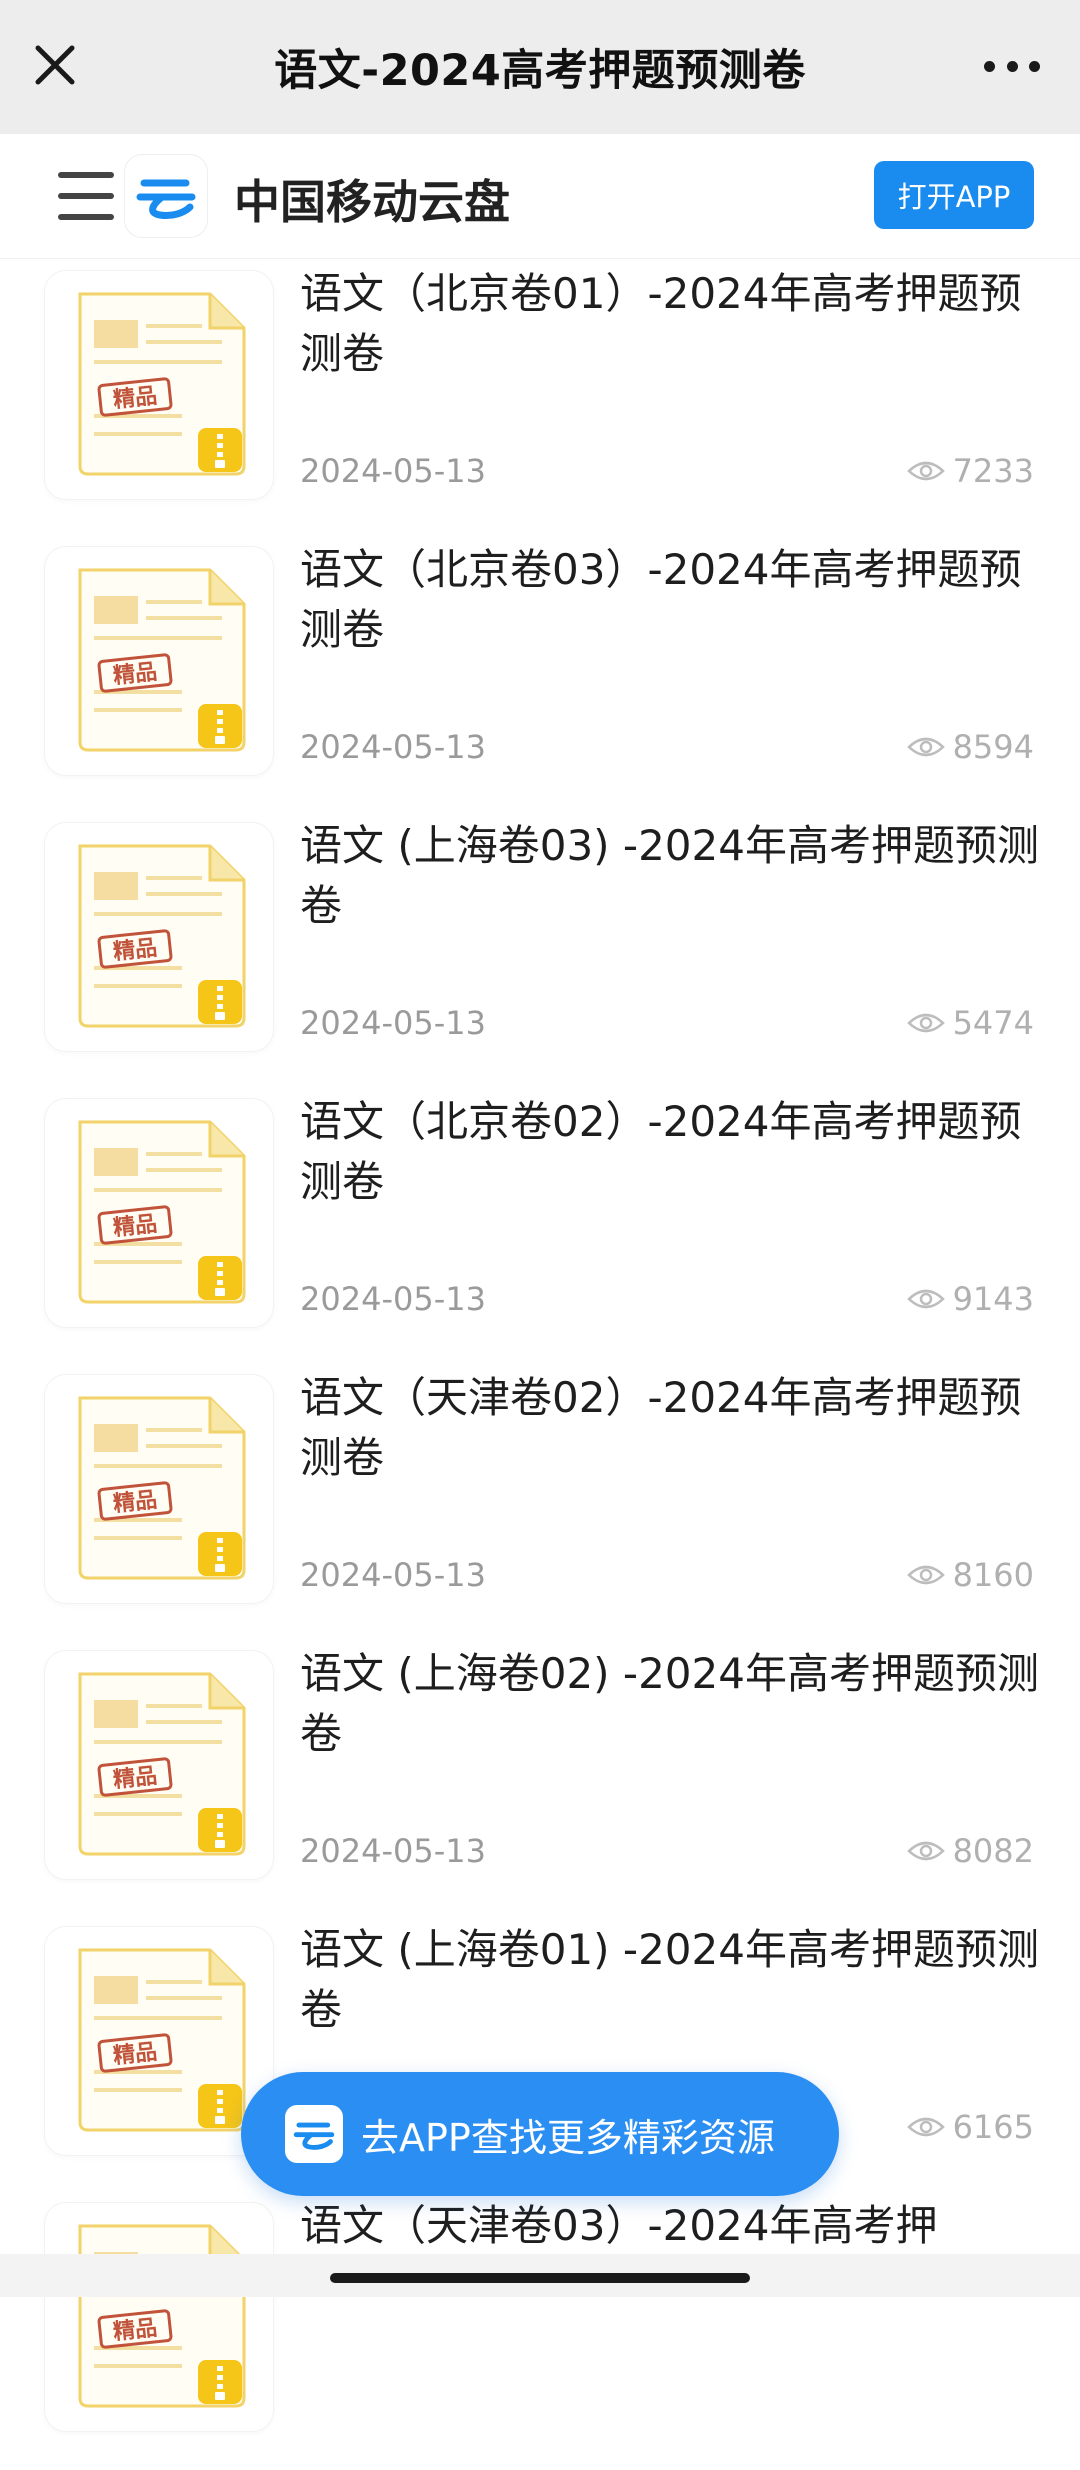  I want to click on menu-icon, so click(86, 196).